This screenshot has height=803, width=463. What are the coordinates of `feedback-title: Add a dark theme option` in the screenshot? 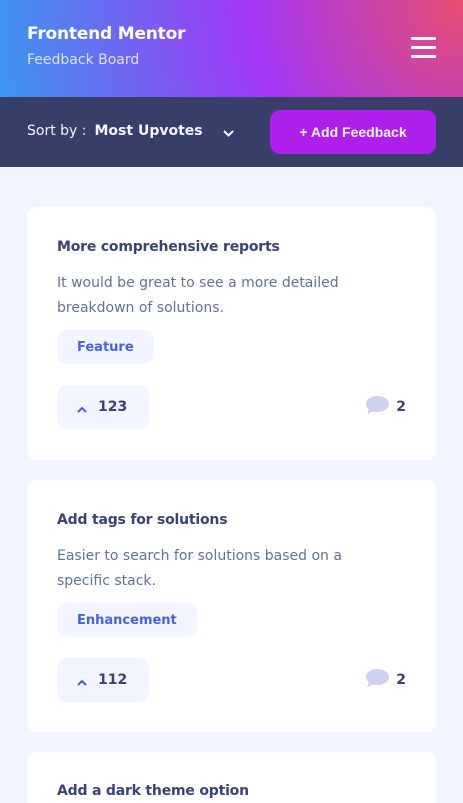 It's located at (153, 791).